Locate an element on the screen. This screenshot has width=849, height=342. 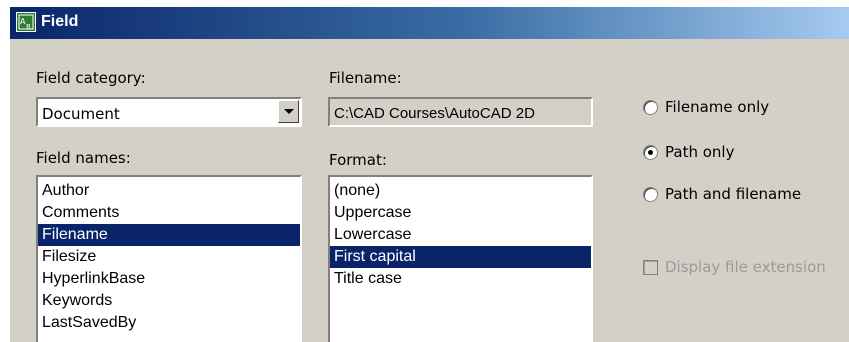
list-item: Keywords is located at coordinates (169, 301).